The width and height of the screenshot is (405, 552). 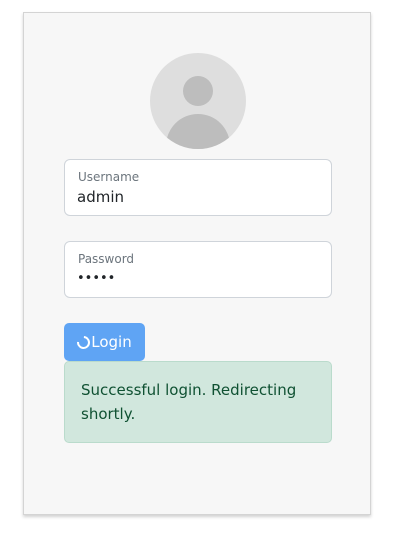 I want to click on user-avatar-icon, so click(x=198, y=101).